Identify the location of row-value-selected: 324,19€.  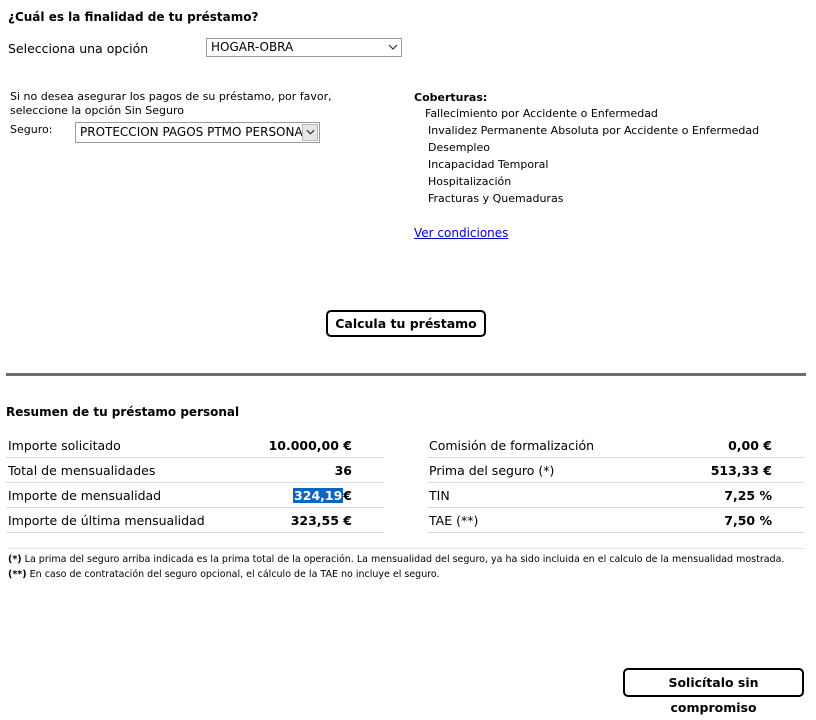
(322, 495).